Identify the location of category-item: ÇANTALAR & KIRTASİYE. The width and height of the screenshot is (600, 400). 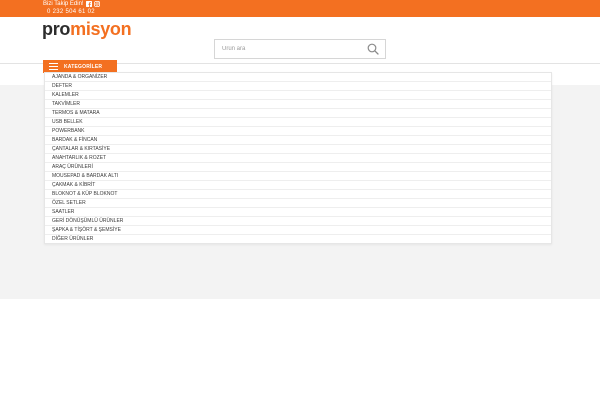
(298, 149).